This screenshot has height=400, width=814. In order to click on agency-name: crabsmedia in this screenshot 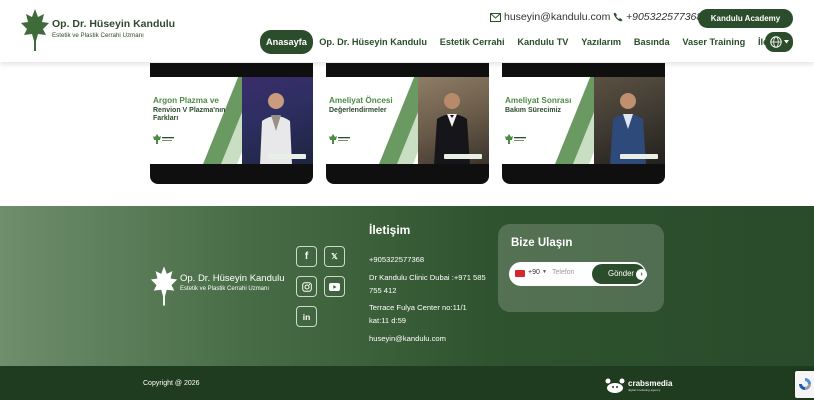, I will do `click(650, 383)`.